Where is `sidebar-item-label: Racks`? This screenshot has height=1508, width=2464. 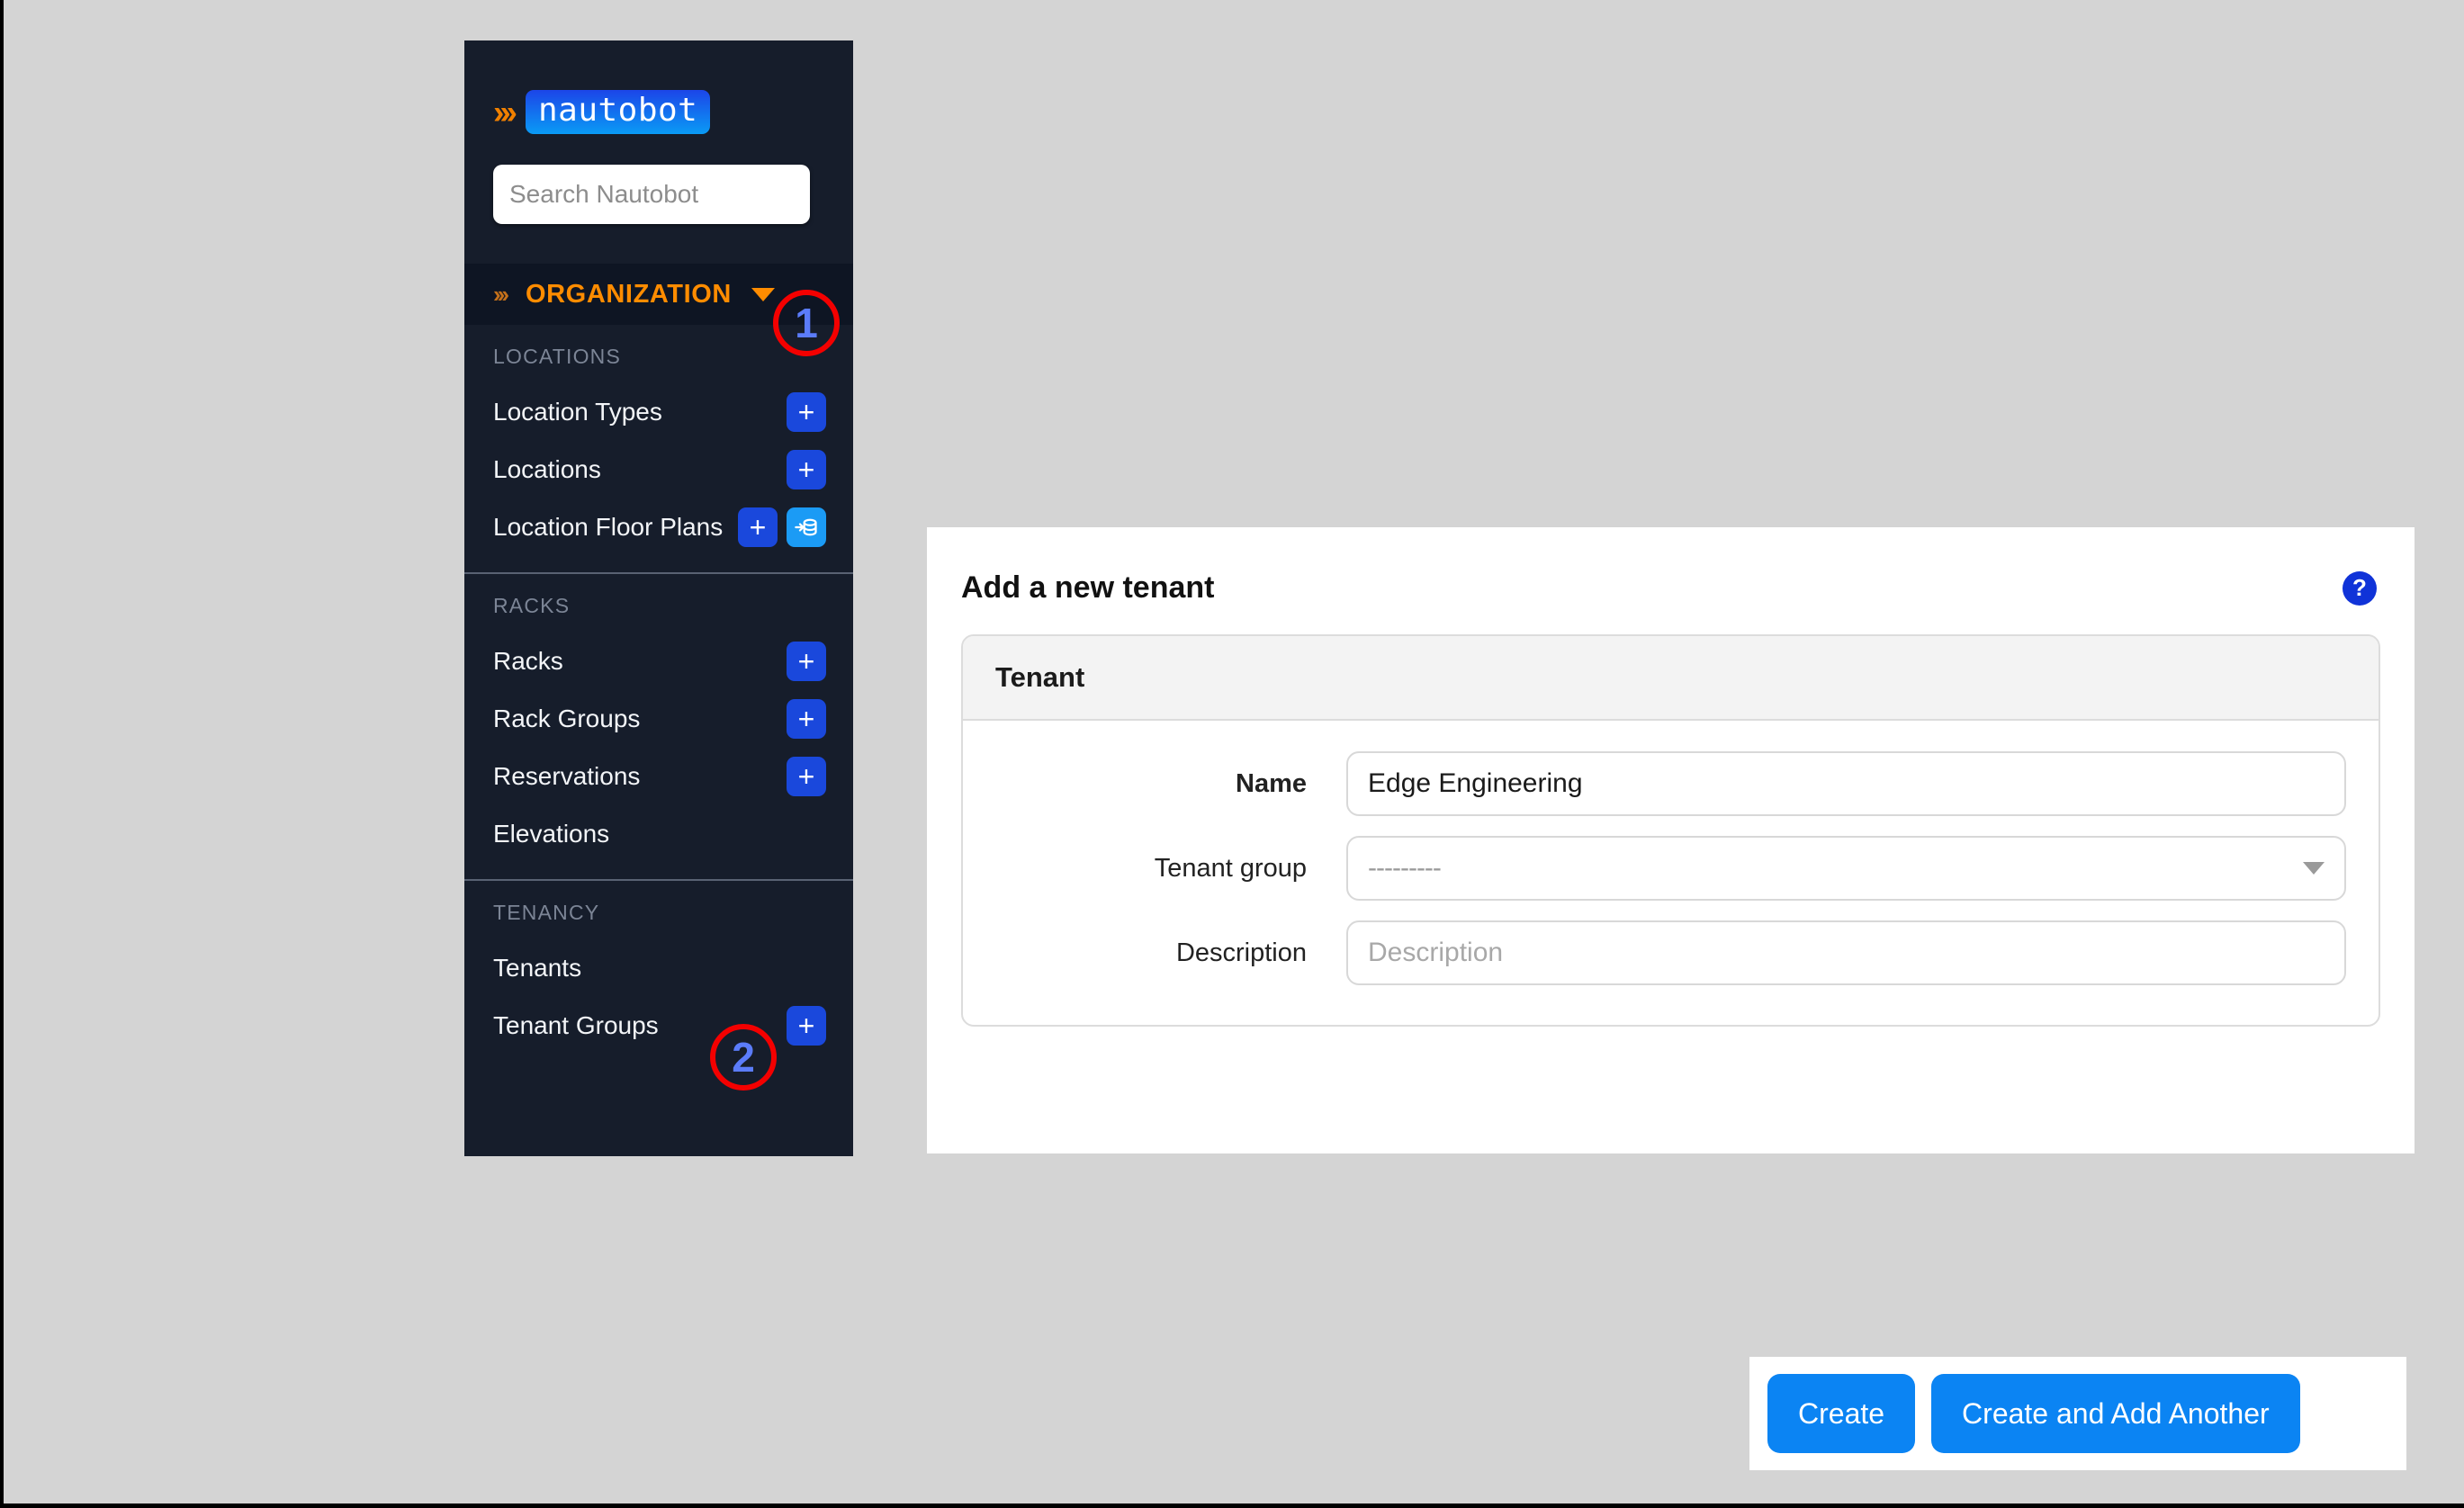
sidebar-item-label: Racks is located at coordinates (528, 661).